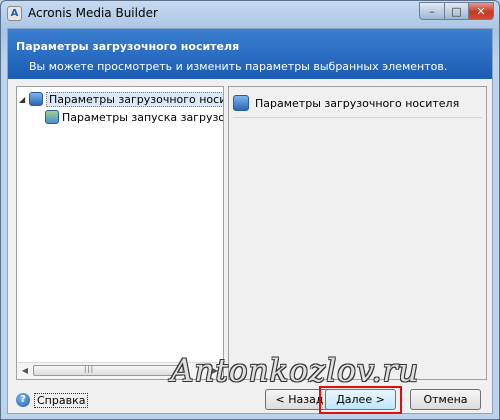  What do you see at coordinates (61, 400) in the screenshot?
I see `help-link: Справка` at bounding box center [61, 400].